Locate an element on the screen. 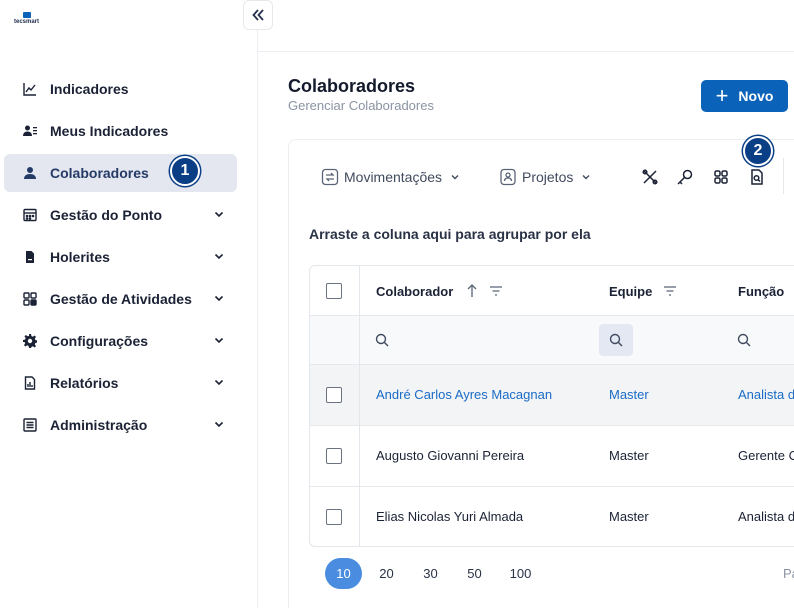  double-chevron-left-icon is located at coordinates (258, 15).